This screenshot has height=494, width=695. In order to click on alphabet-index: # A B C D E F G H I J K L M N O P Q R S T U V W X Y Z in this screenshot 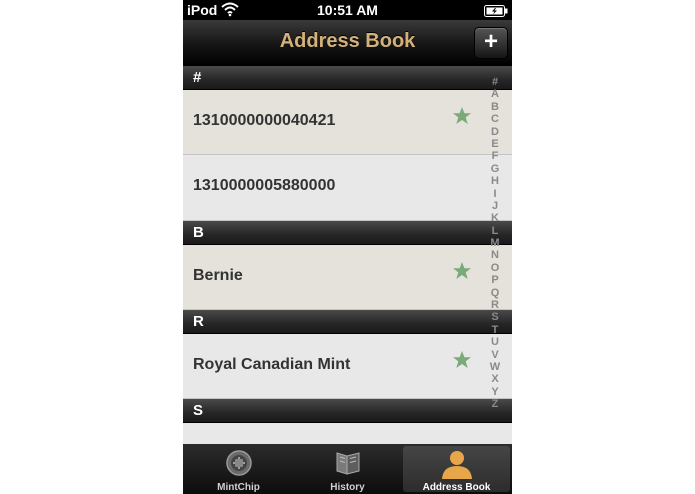, I will do `click(495, 246)`.